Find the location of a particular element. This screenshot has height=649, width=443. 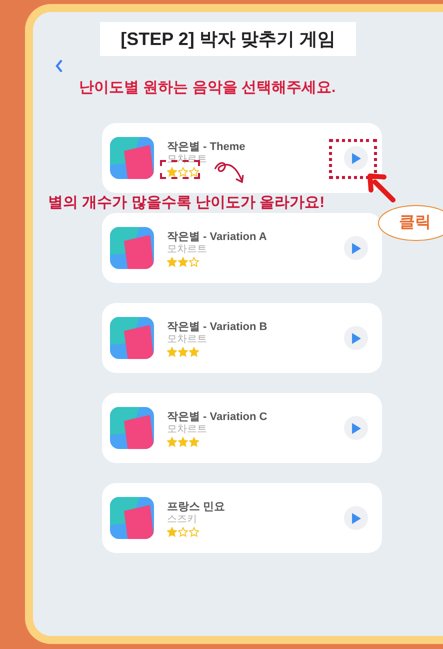

page-title: [STEP 2] 박자 맞추기 게임 is located at coordinates (228, 39).